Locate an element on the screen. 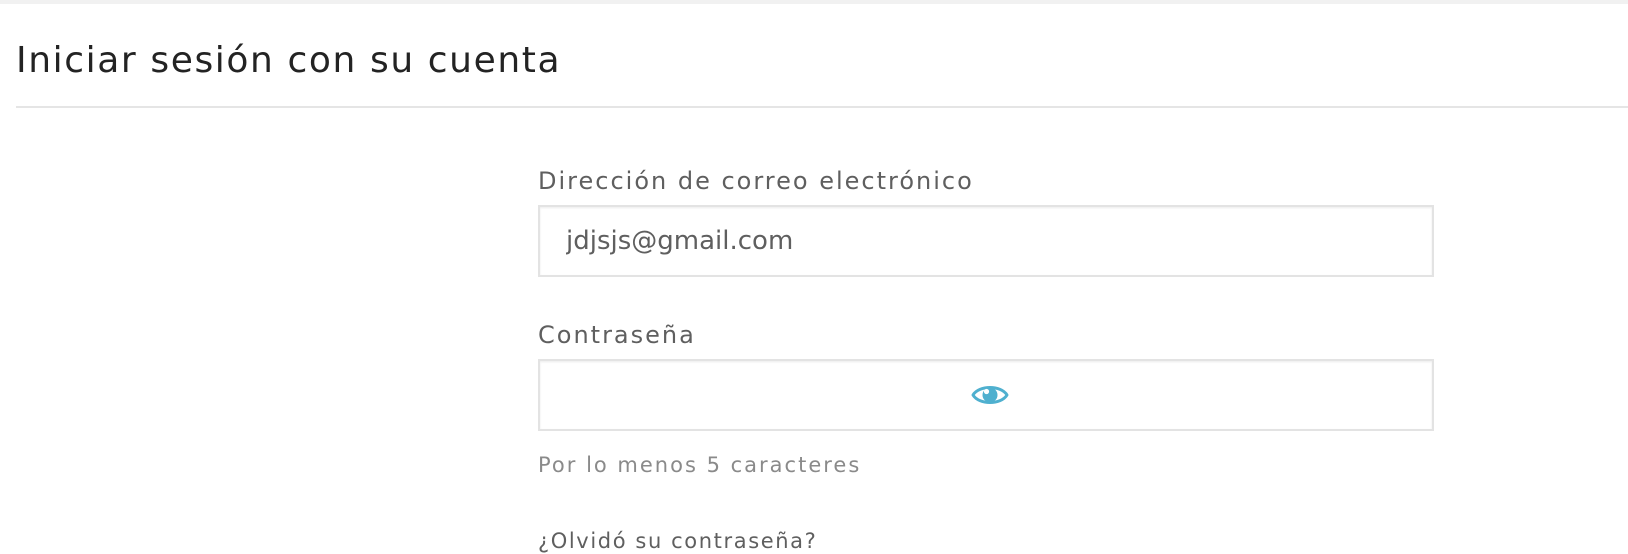  email-field-box is located at coordinates (986, 241).